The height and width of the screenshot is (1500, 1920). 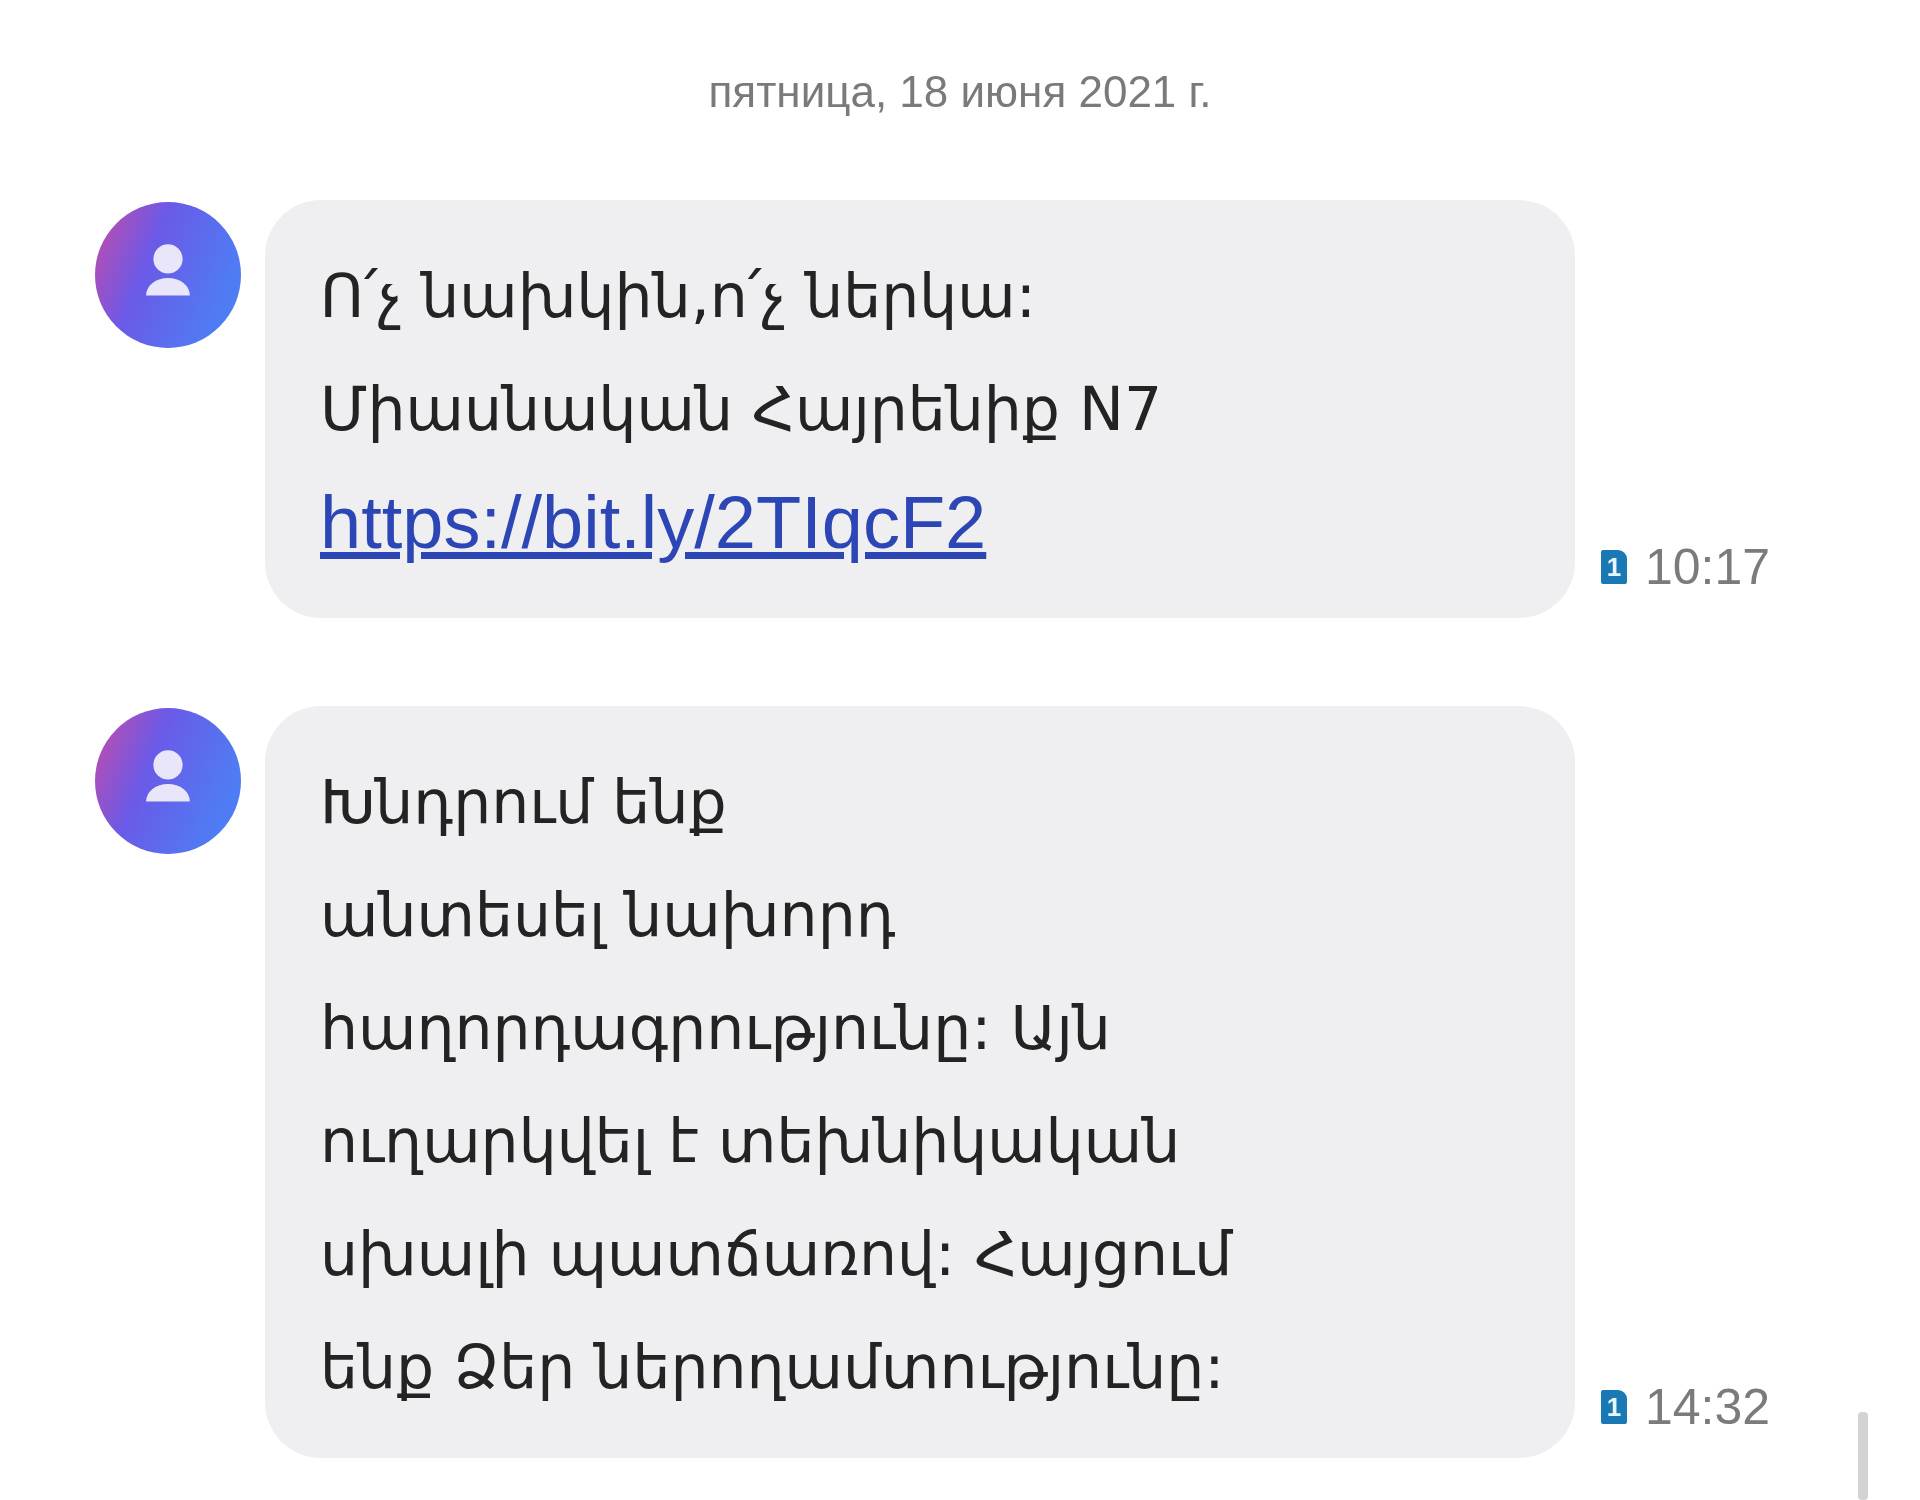 What do you see at coordinates (653, 522) in the screenshot?
I see `message-link: https://bit.ly/2TIqcF2` at bounding box center [653, 522].